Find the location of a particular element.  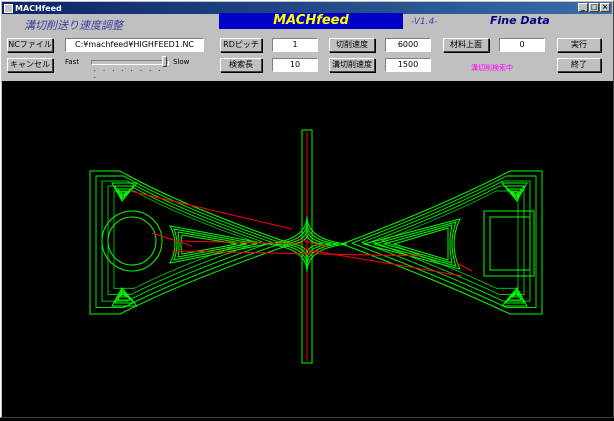

run-button: 実行 is located at coordinates (579, 45).